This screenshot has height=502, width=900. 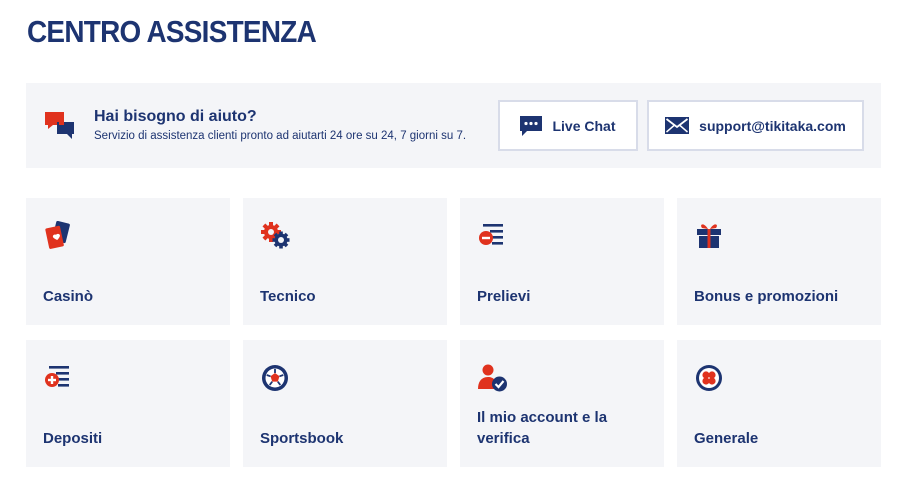 I want to click on email-support-button: support@tikitaka.com, so click(x=755, y=125).